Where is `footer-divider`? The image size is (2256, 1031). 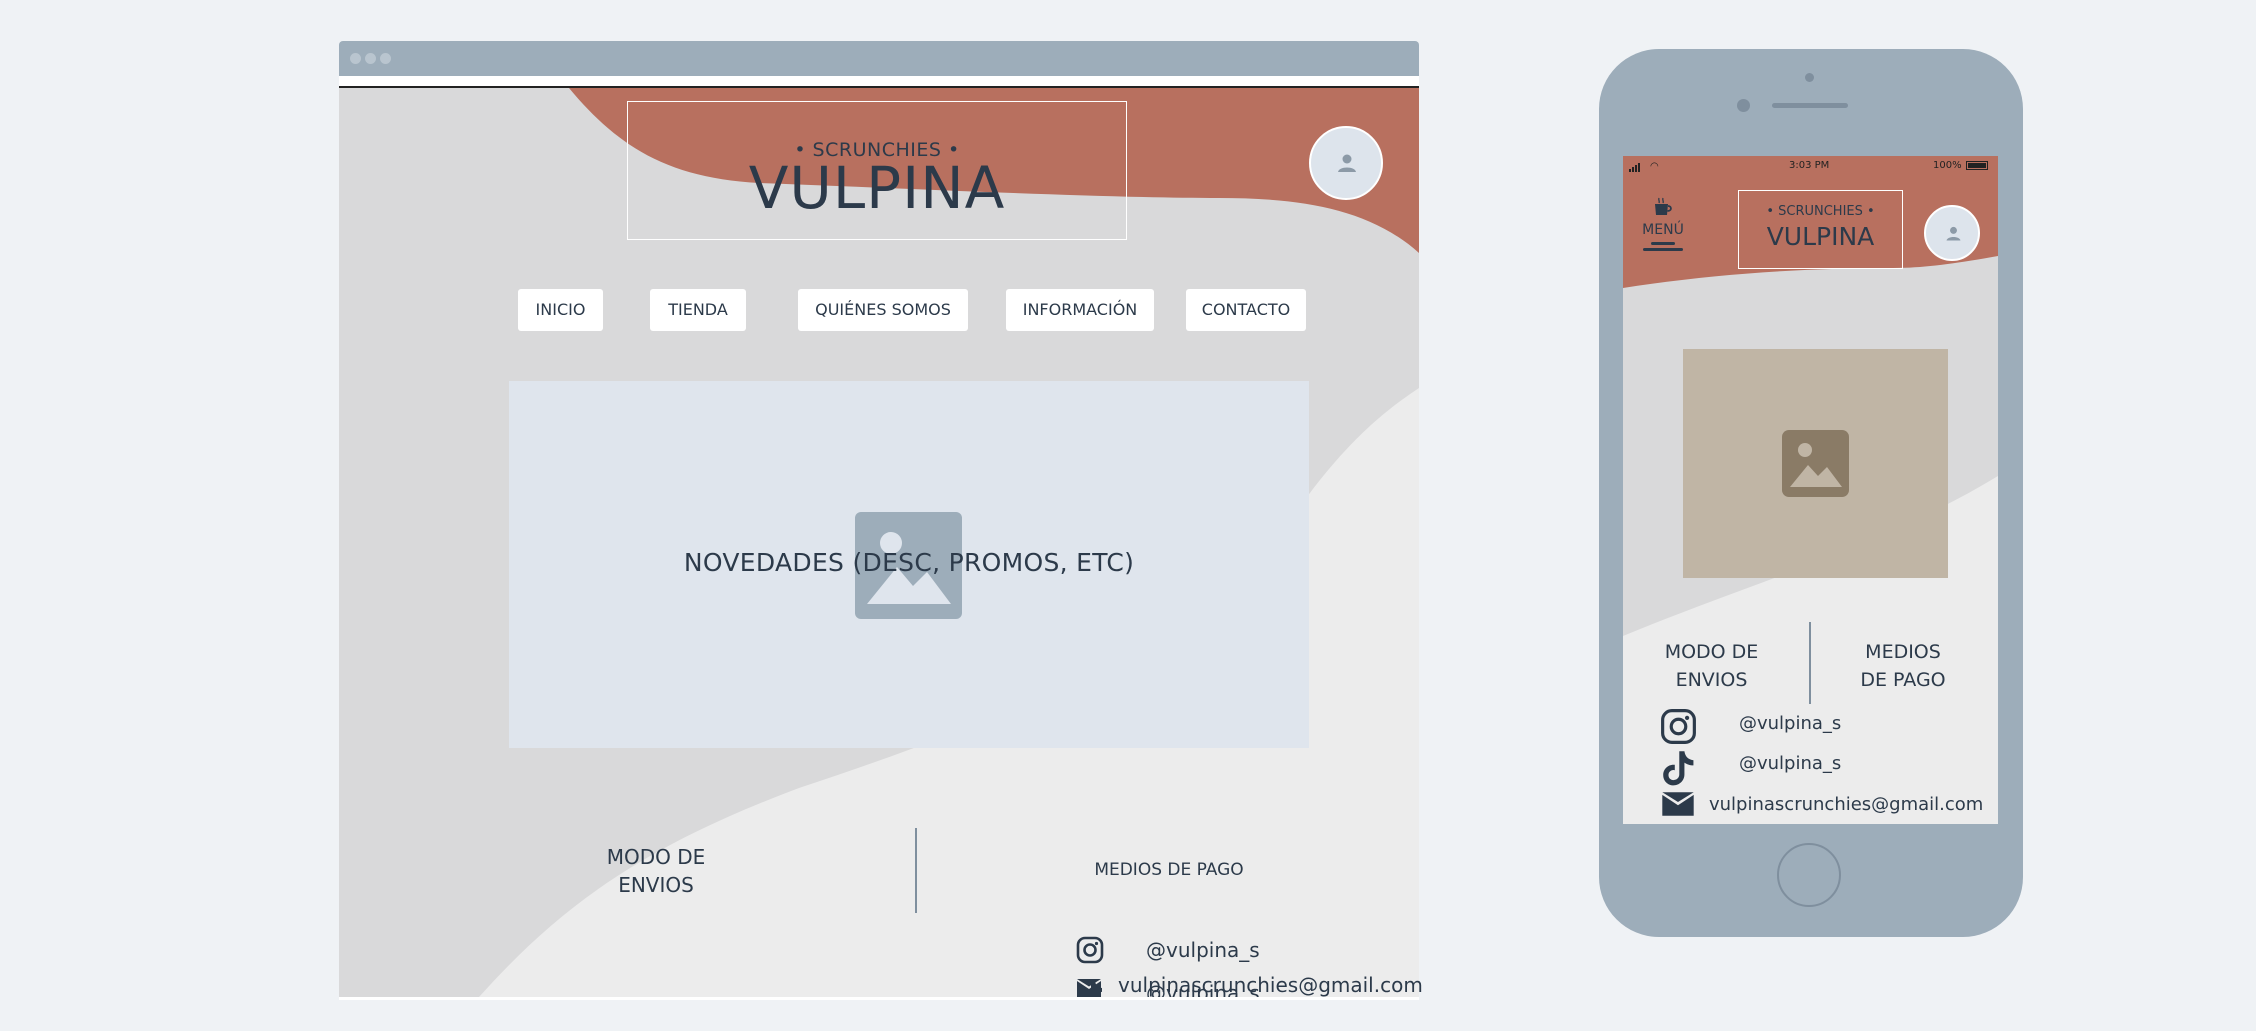
footer-divider is located at coordinates (916, 870).